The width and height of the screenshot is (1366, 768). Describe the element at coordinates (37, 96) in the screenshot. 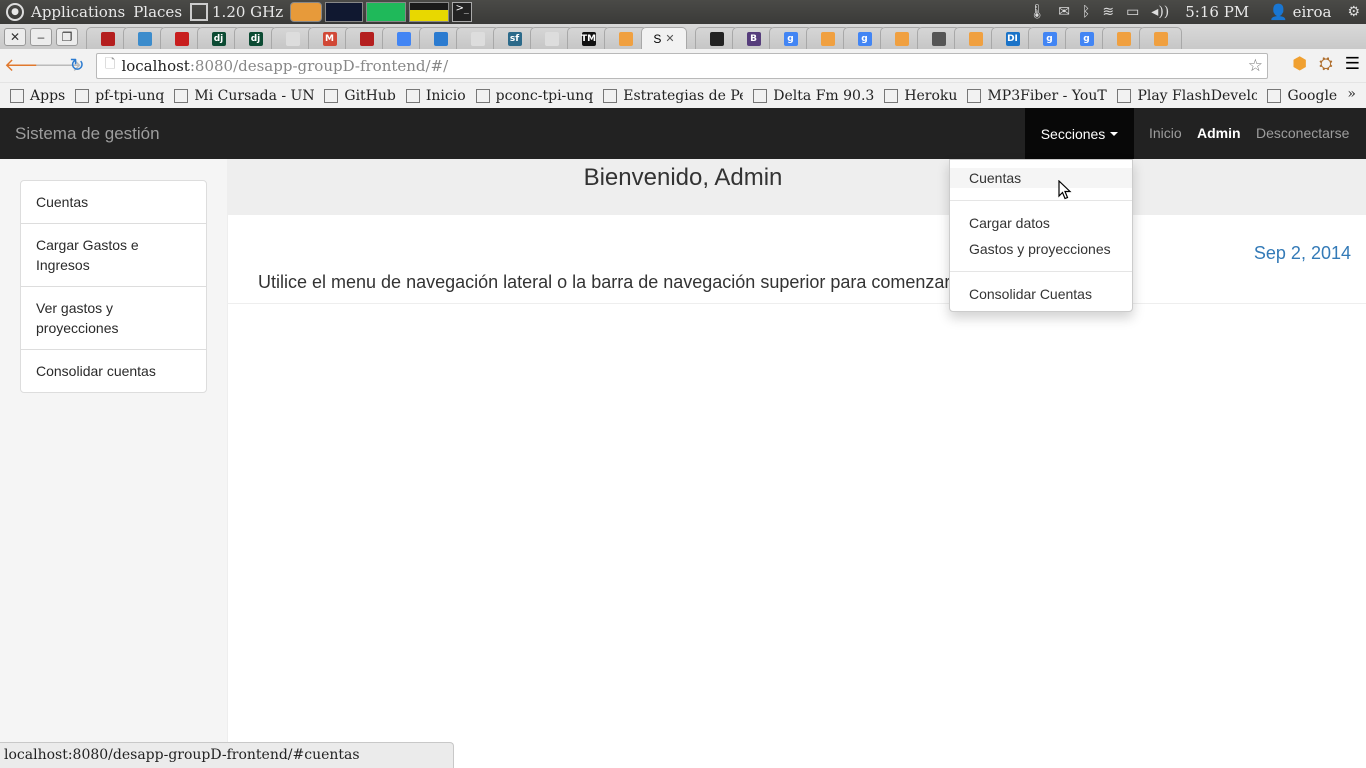

I see `bookmark-item: Apps` at that location.